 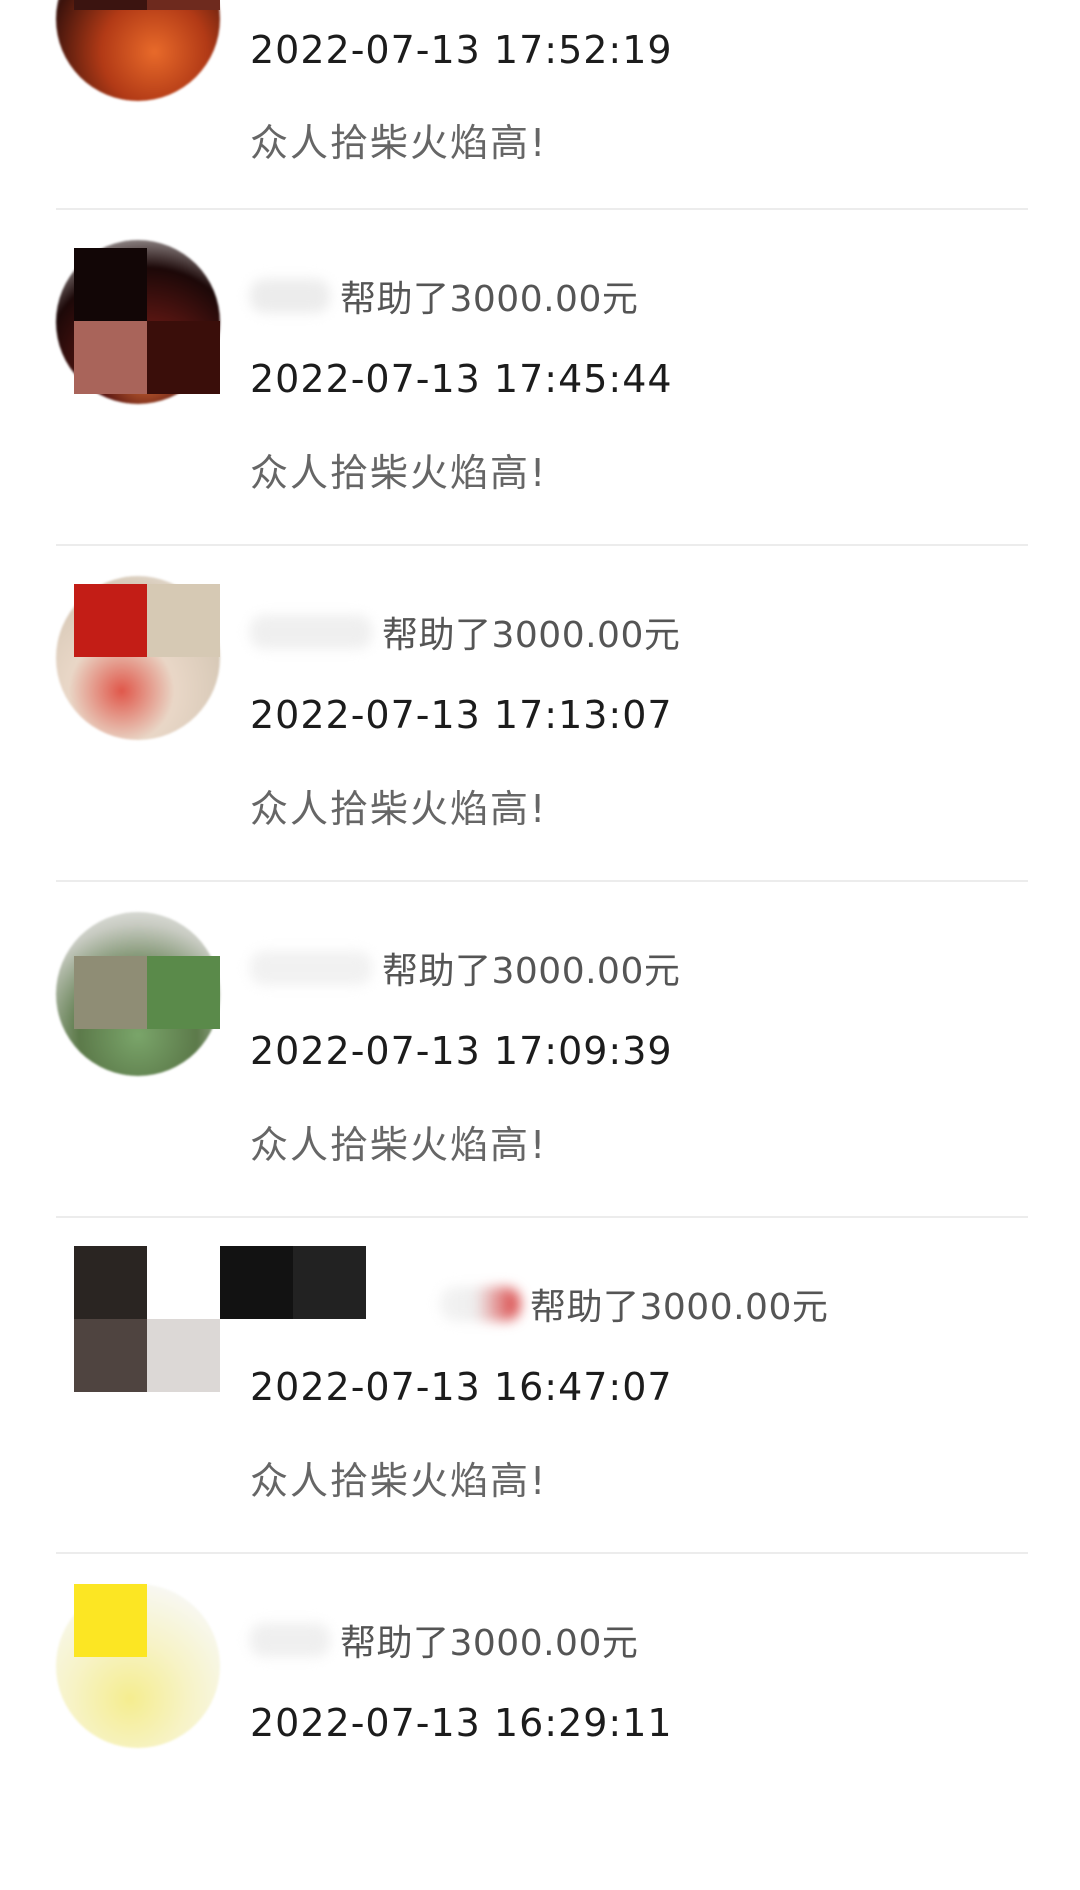 What do you see at coordinates (461, 715) in the screenshot?
I see `donation-time: 2022-07-13 17:13:07` at bounding box center [461, 715].